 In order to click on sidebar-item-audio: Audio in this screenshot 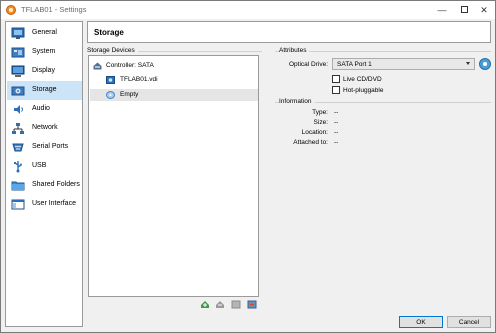, I will do `click(44, 109)`.